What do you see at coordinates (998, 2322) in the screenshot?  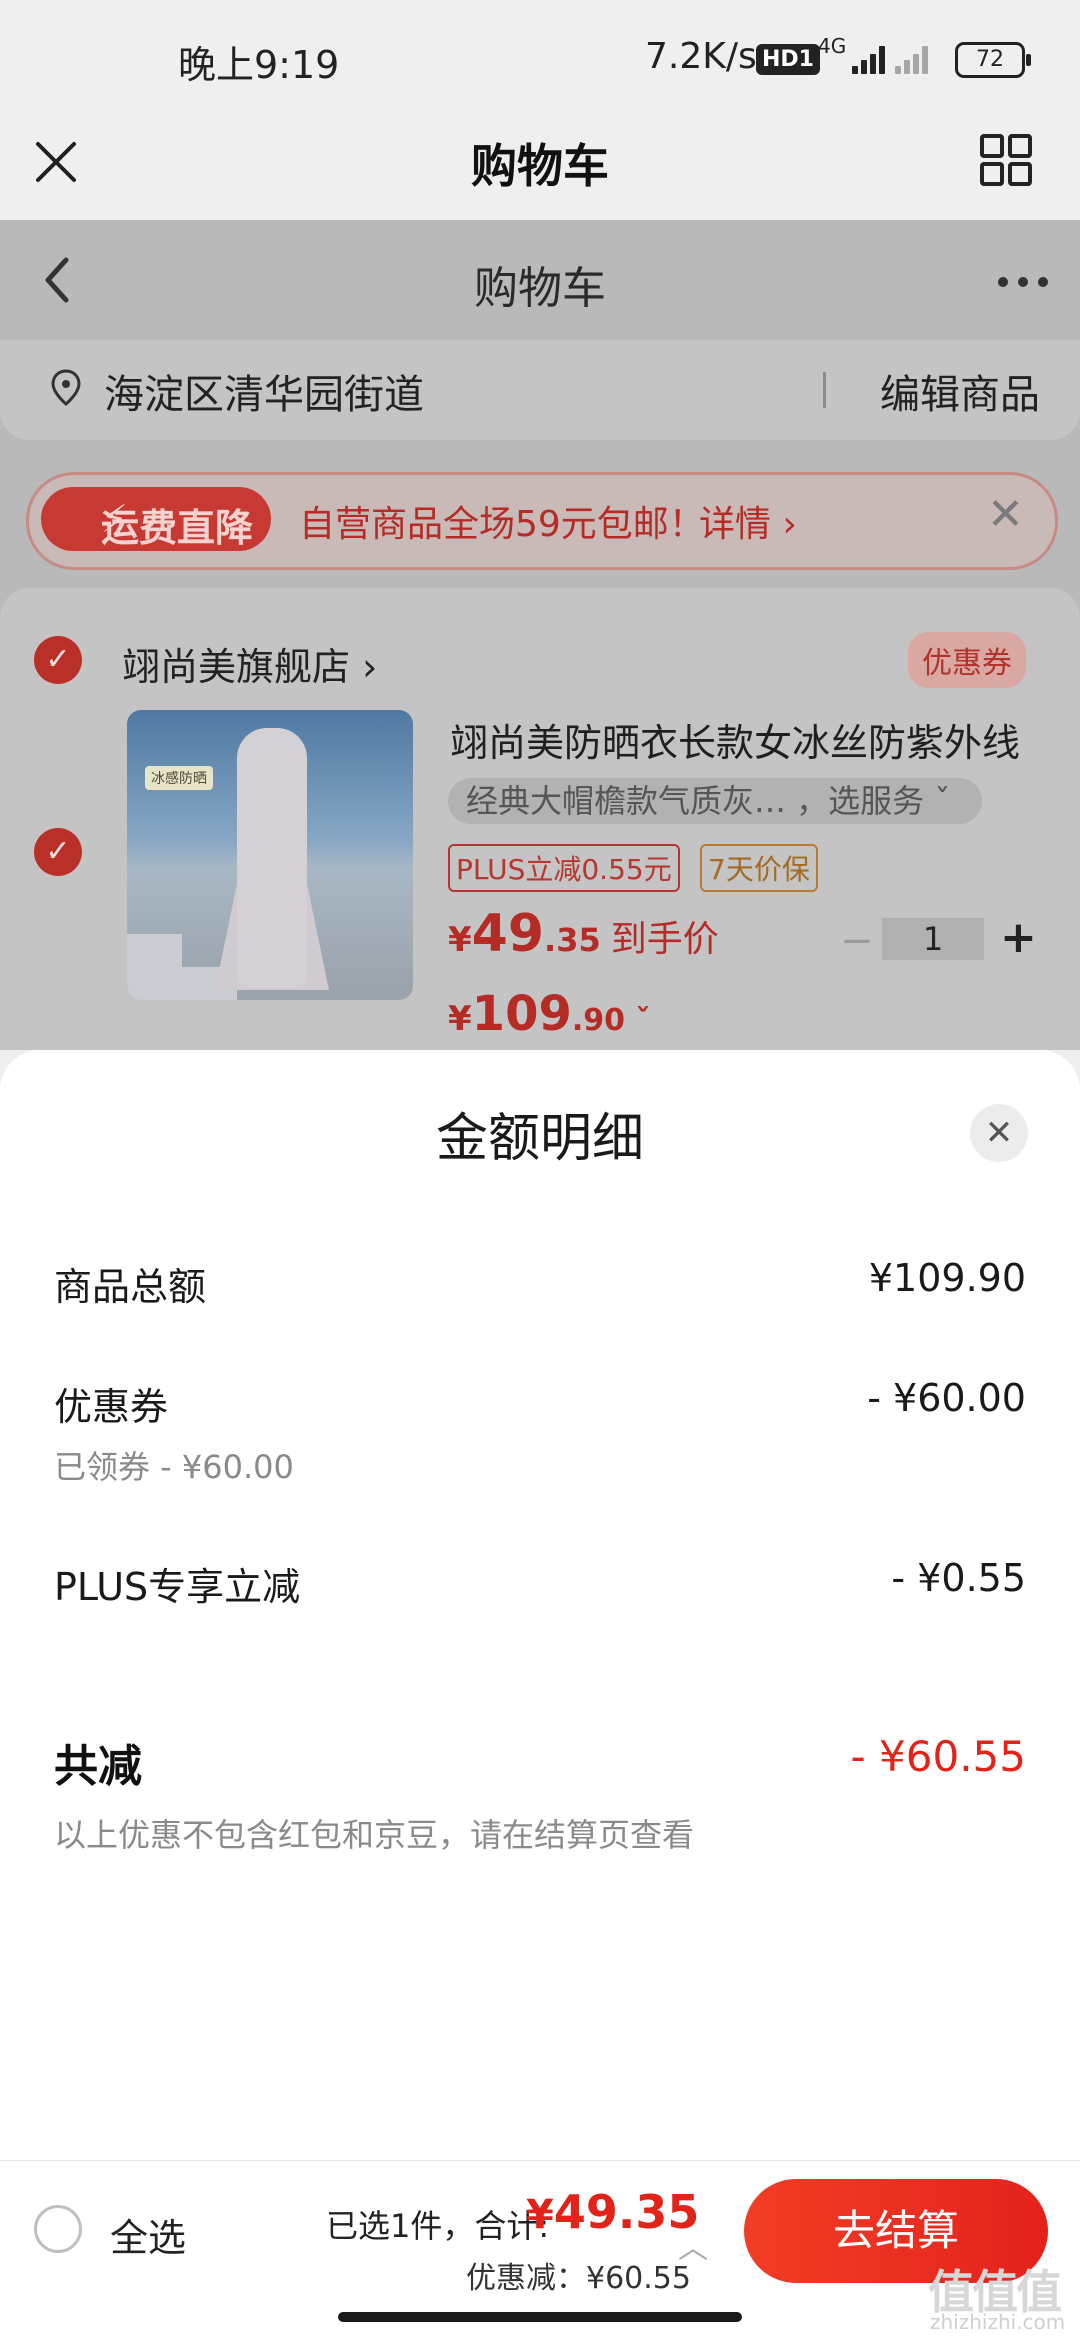 I see `watermark-url: zhizhizhi.com` at bounding box center [998, 2322].